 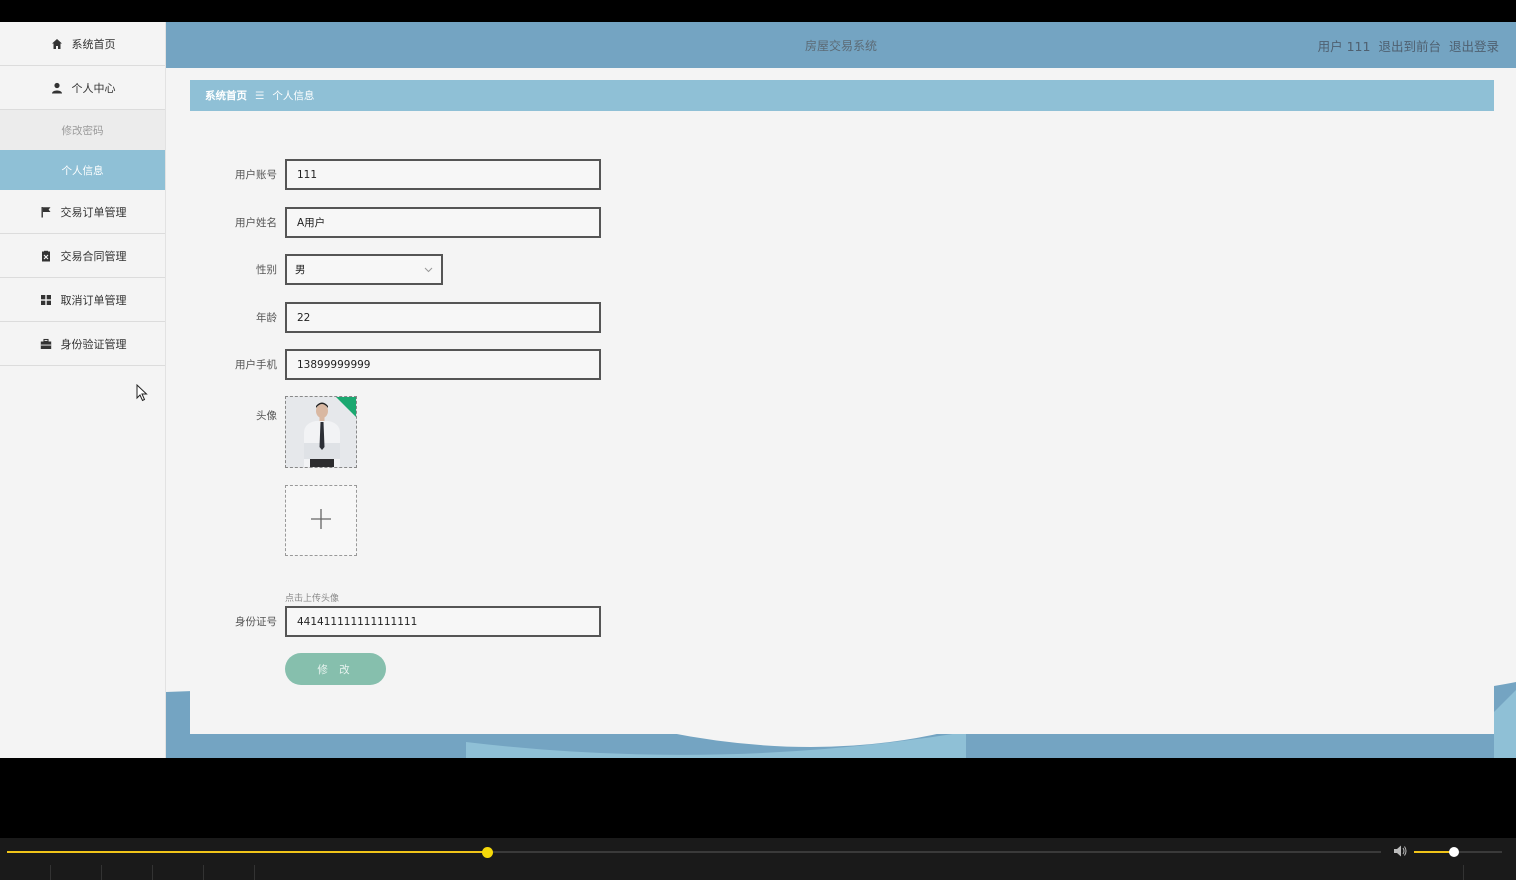 What do you see at coordinates (1434, 852) in the screenshot?
I see `volume-level` at bounding box center [1434, 852].